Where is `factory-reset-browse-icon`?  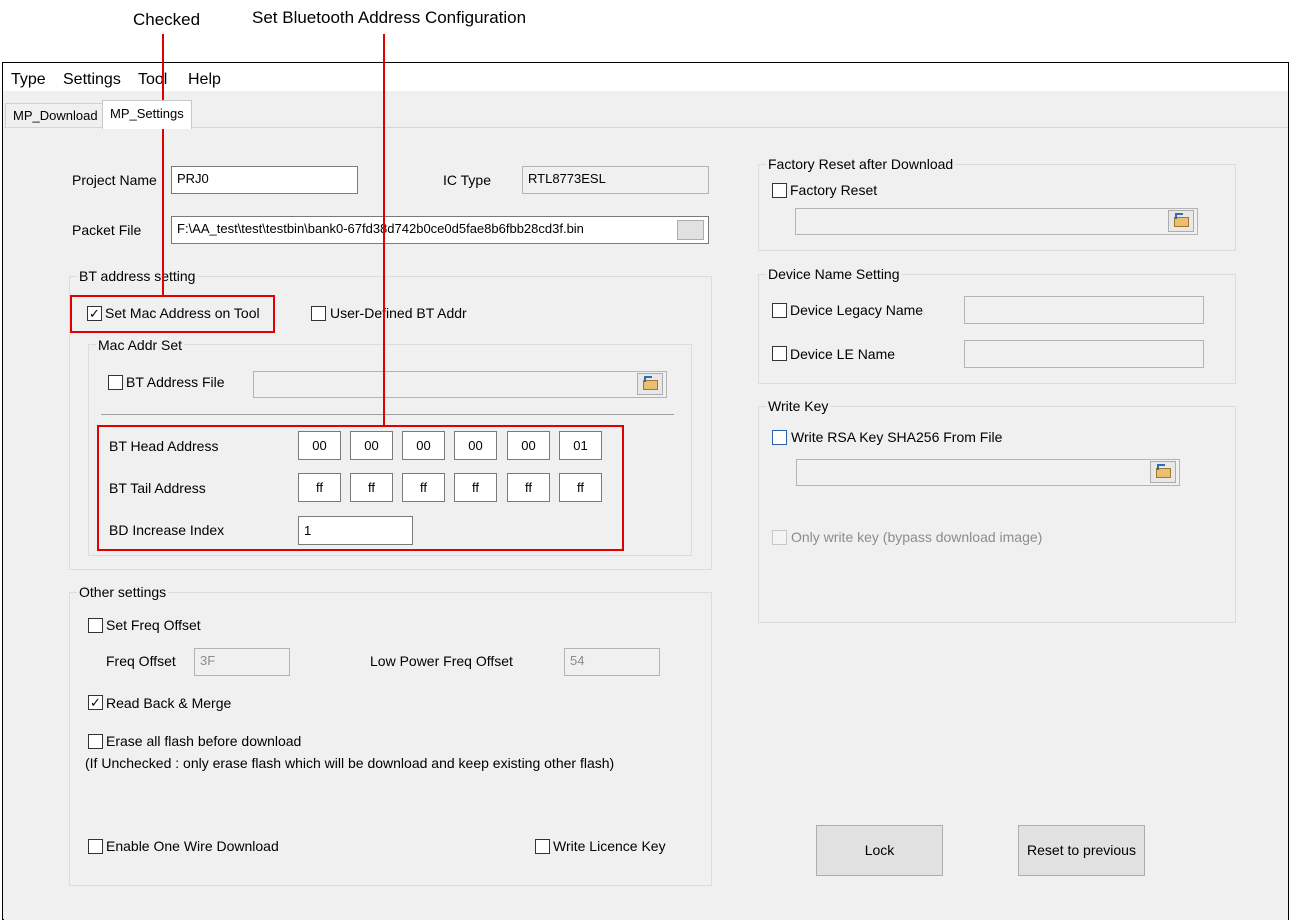 factory-reset-browse-icon is located at coordinates (1181, 221).